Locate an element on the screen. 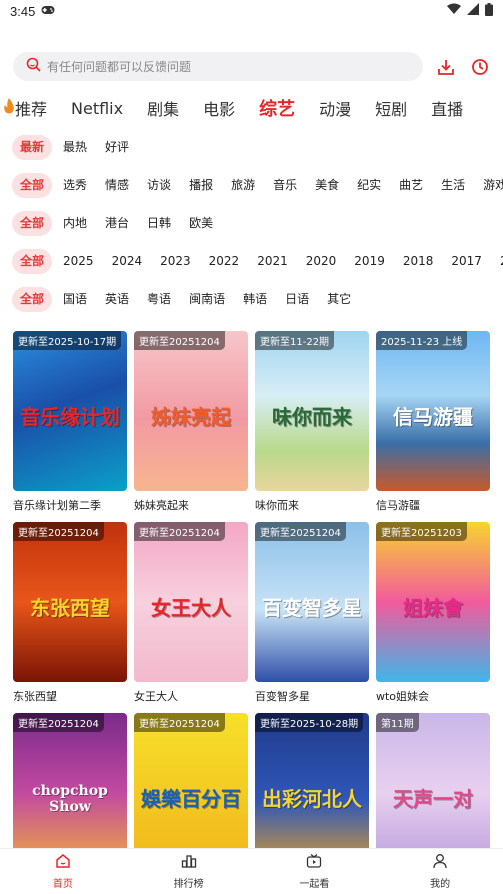 The image size is (503, 894). year-chip: 2025 is located at coordinates (78, 261).